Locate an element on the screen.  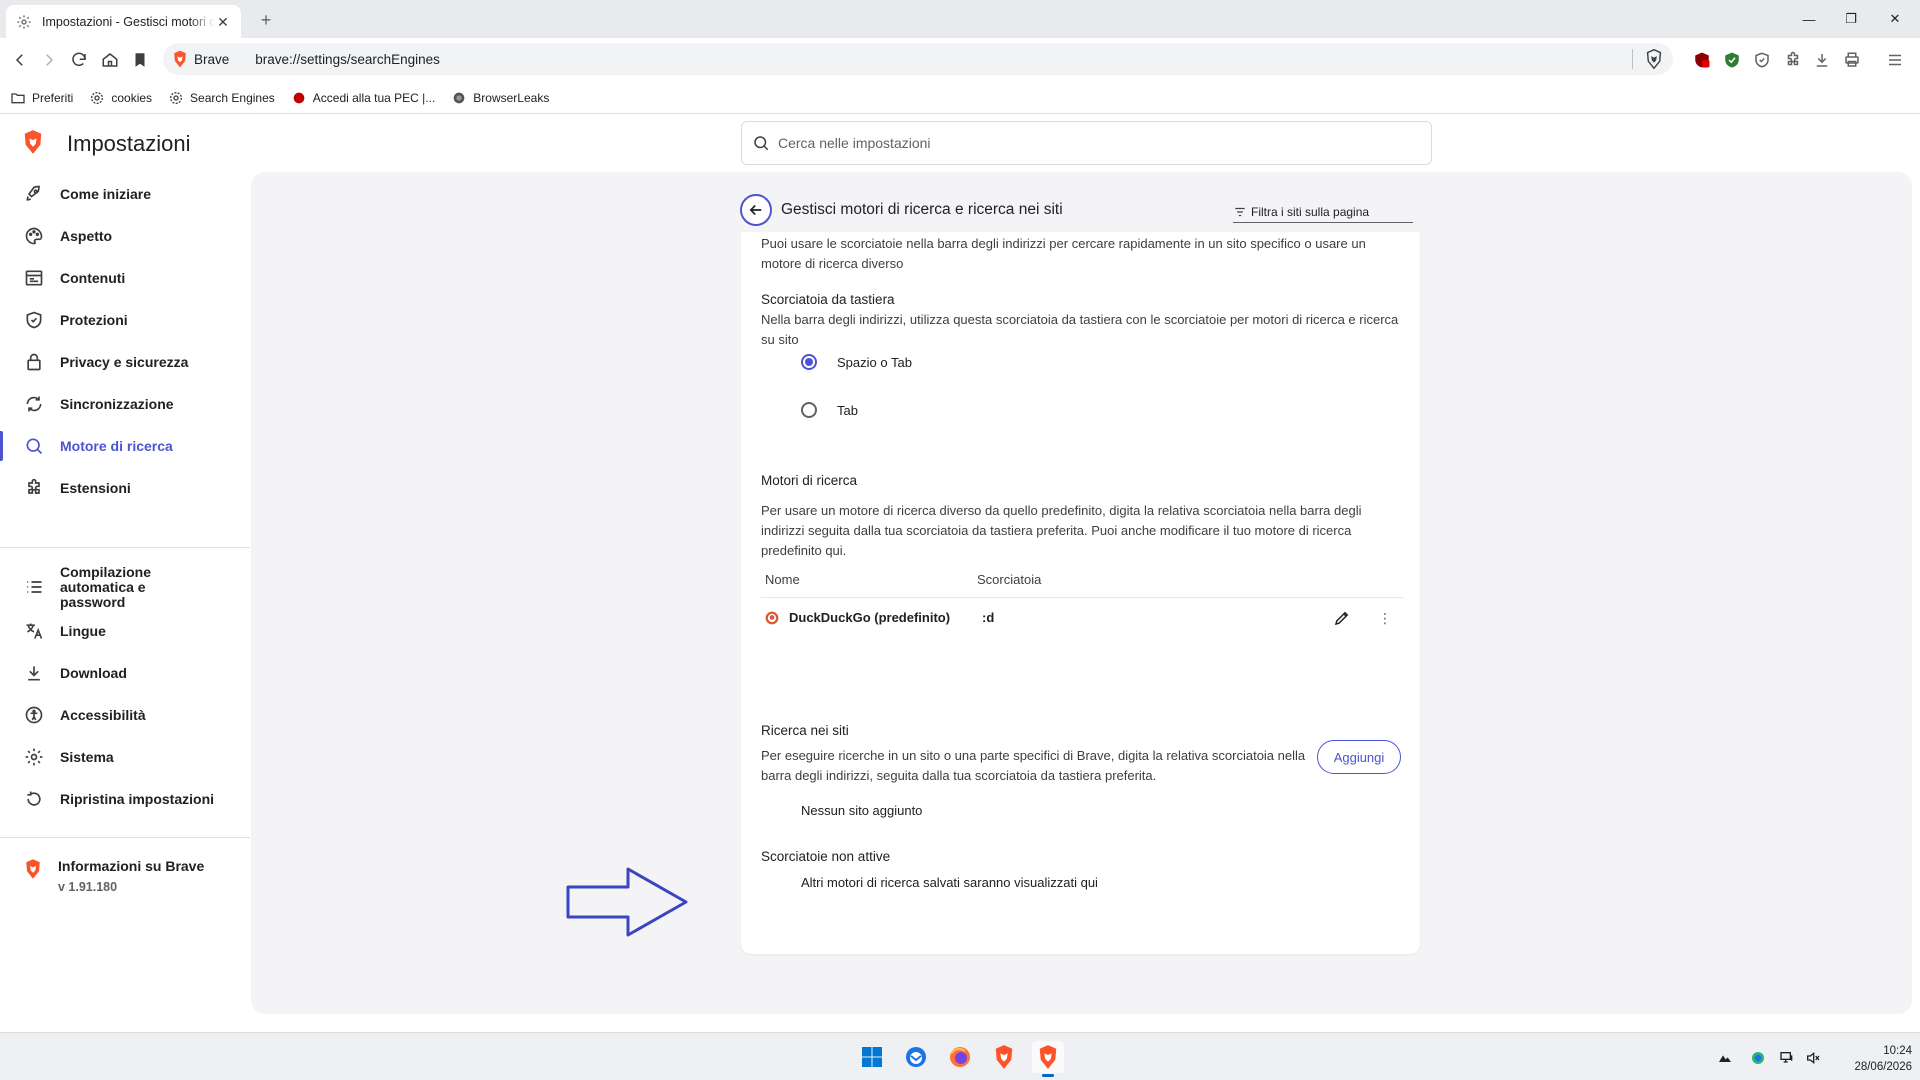
sync-icon is located at coordinates (34, 404).